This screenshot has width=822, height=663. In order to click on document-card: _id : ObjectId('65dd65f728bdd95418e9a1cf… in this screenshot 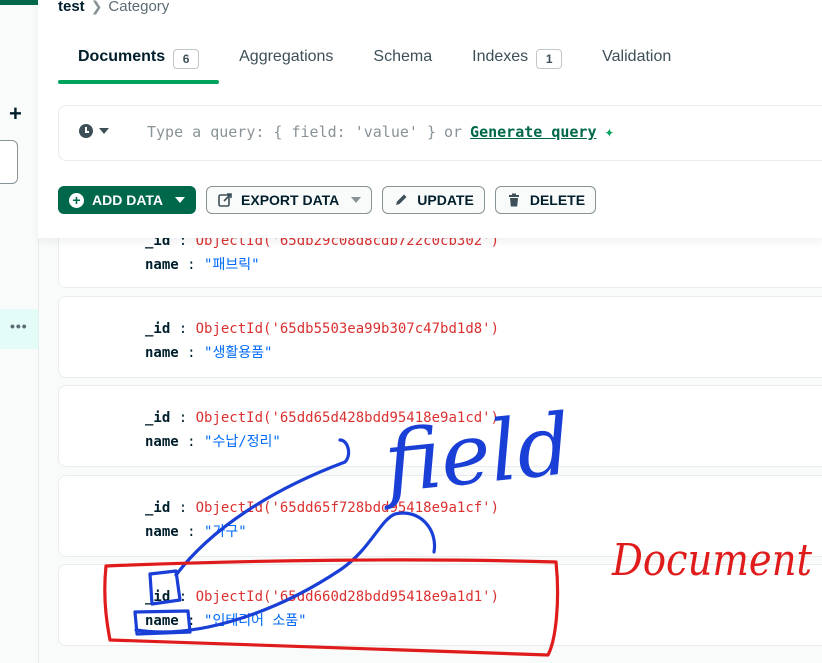, I will do `click(440, 516)`.